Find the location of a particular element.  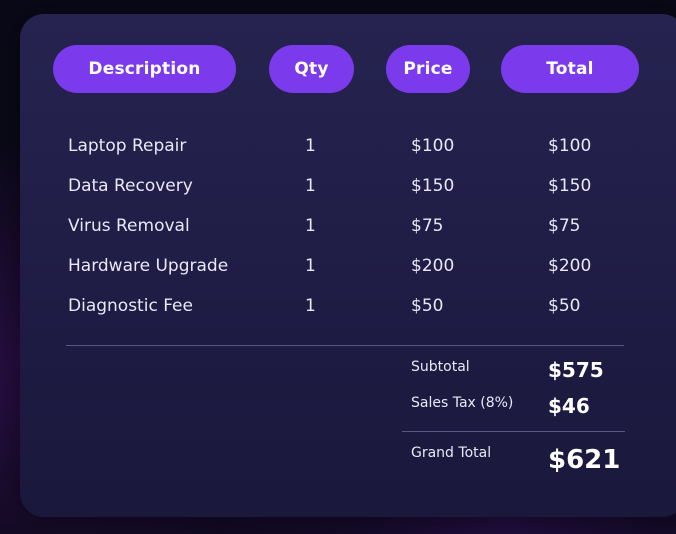

row-total: $200 is located at coordinates (570, 266).